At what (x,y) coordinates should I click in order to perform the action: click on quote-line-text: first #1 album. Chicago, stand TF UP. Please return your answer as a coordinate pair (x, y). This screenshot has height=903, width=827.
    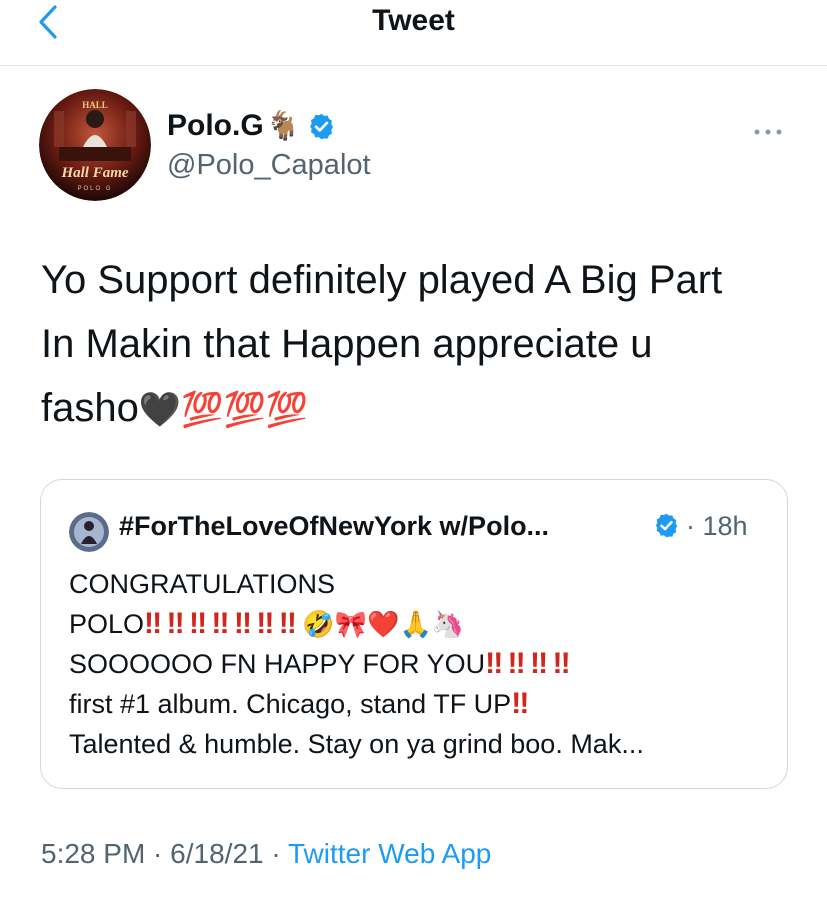
    Looking at the image, I should click on (290, 704).